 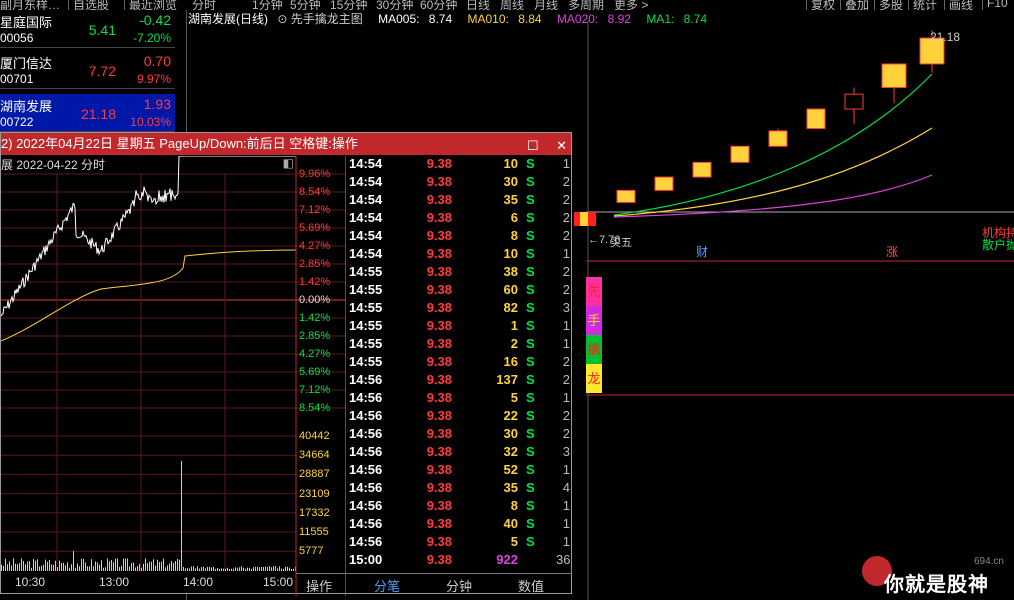 I want to click on watchlist-row: 厦门信达 00701 7.72 0.70 9.97%, so click(x=87, y=70).